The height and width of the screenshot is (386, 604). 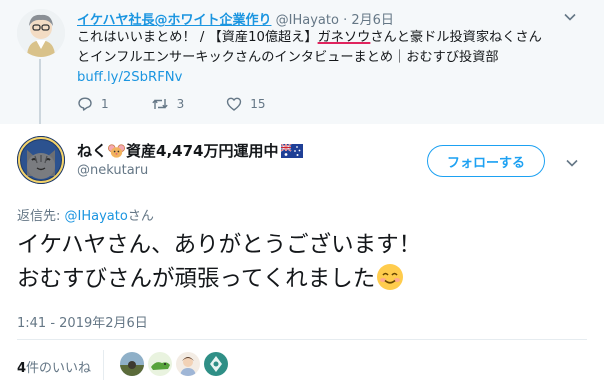 I want to click on display-name-suffix: 資産4,474万円運用中, so click(x=202, y=151).